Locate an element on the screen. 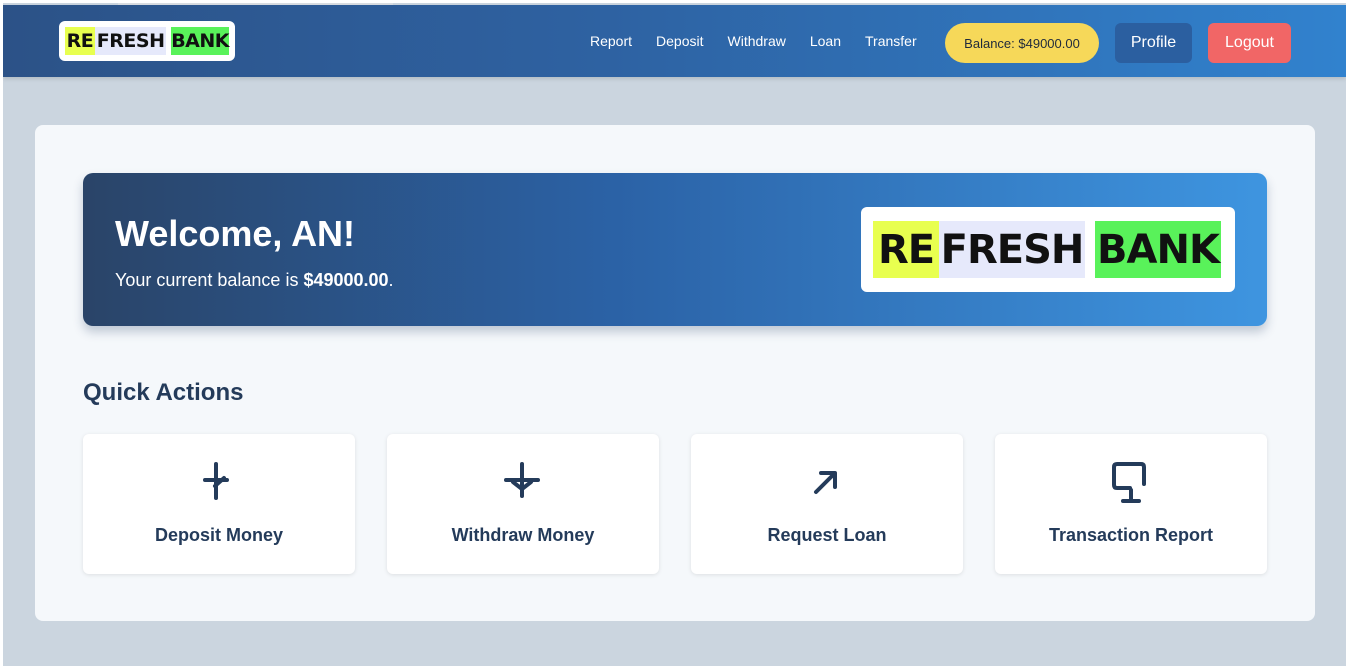 This screenshot has width=1348, height=669. transaction-report-card: Transaction Report is located at coordinates (1131, 504).